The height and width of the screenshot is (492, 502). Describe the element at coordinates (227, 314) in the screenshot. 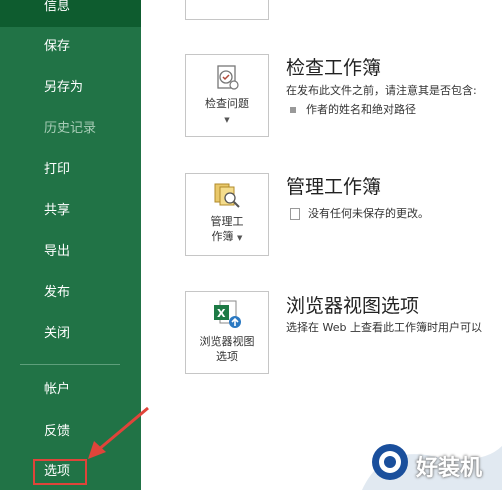

I see `excel-web-icon: X` at that location.